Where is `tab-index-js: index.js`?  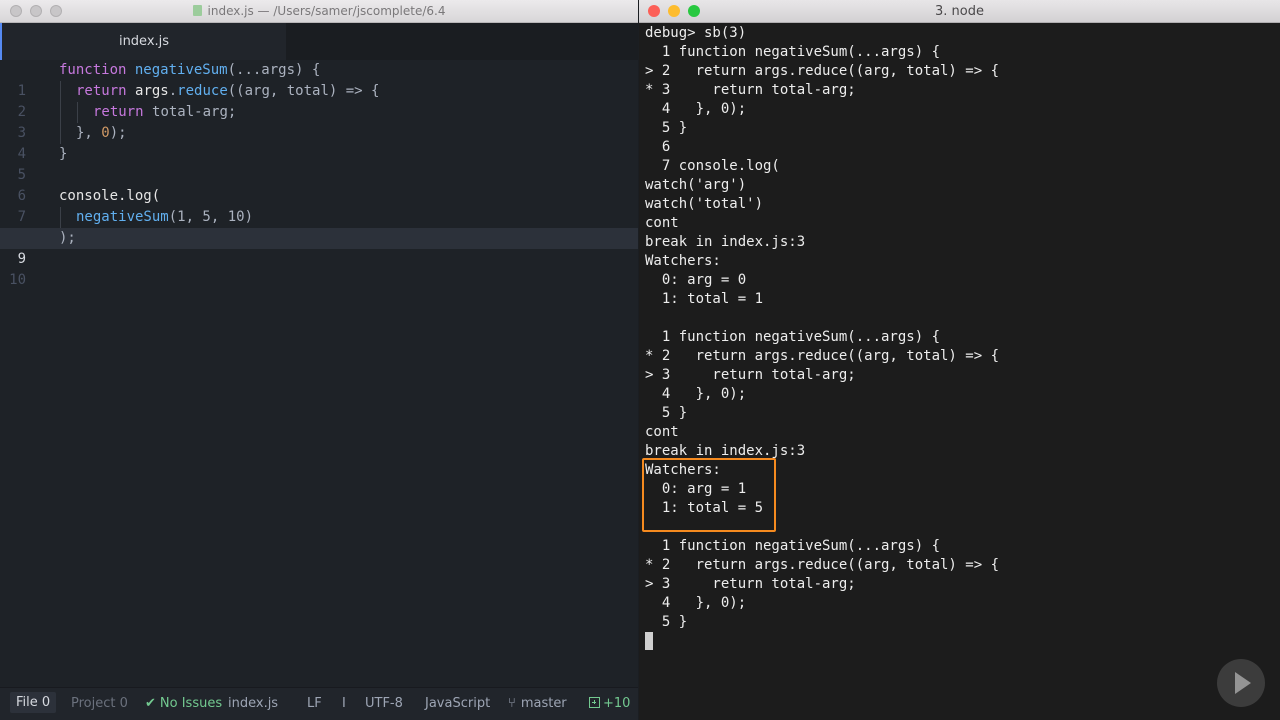 tab-index-js: index.js is located at coordinates (143, 41).